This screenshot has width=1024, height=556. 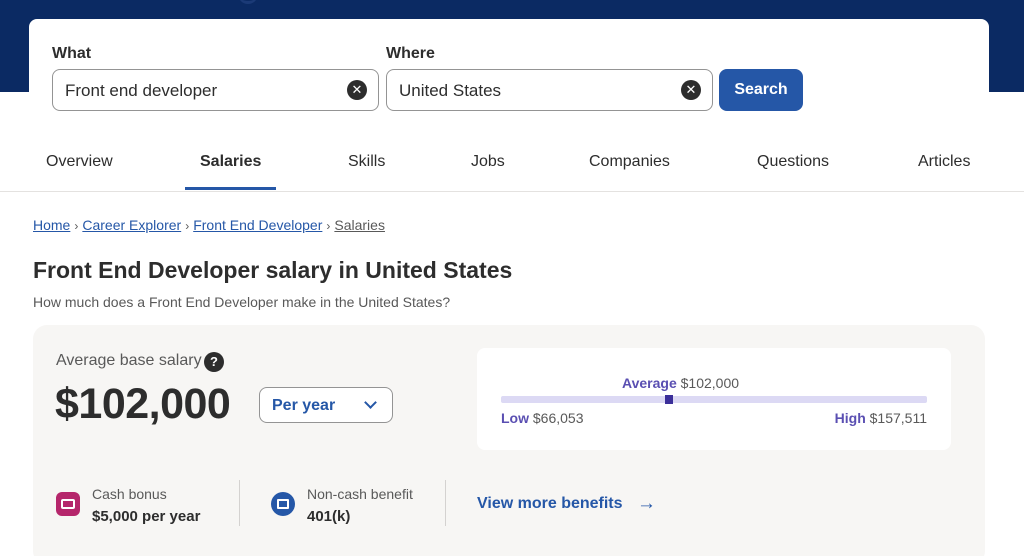 What do you see at coordinates (761, 90) in the screenshot?
I see `search-button: Search` at bounding box center [761, 90].